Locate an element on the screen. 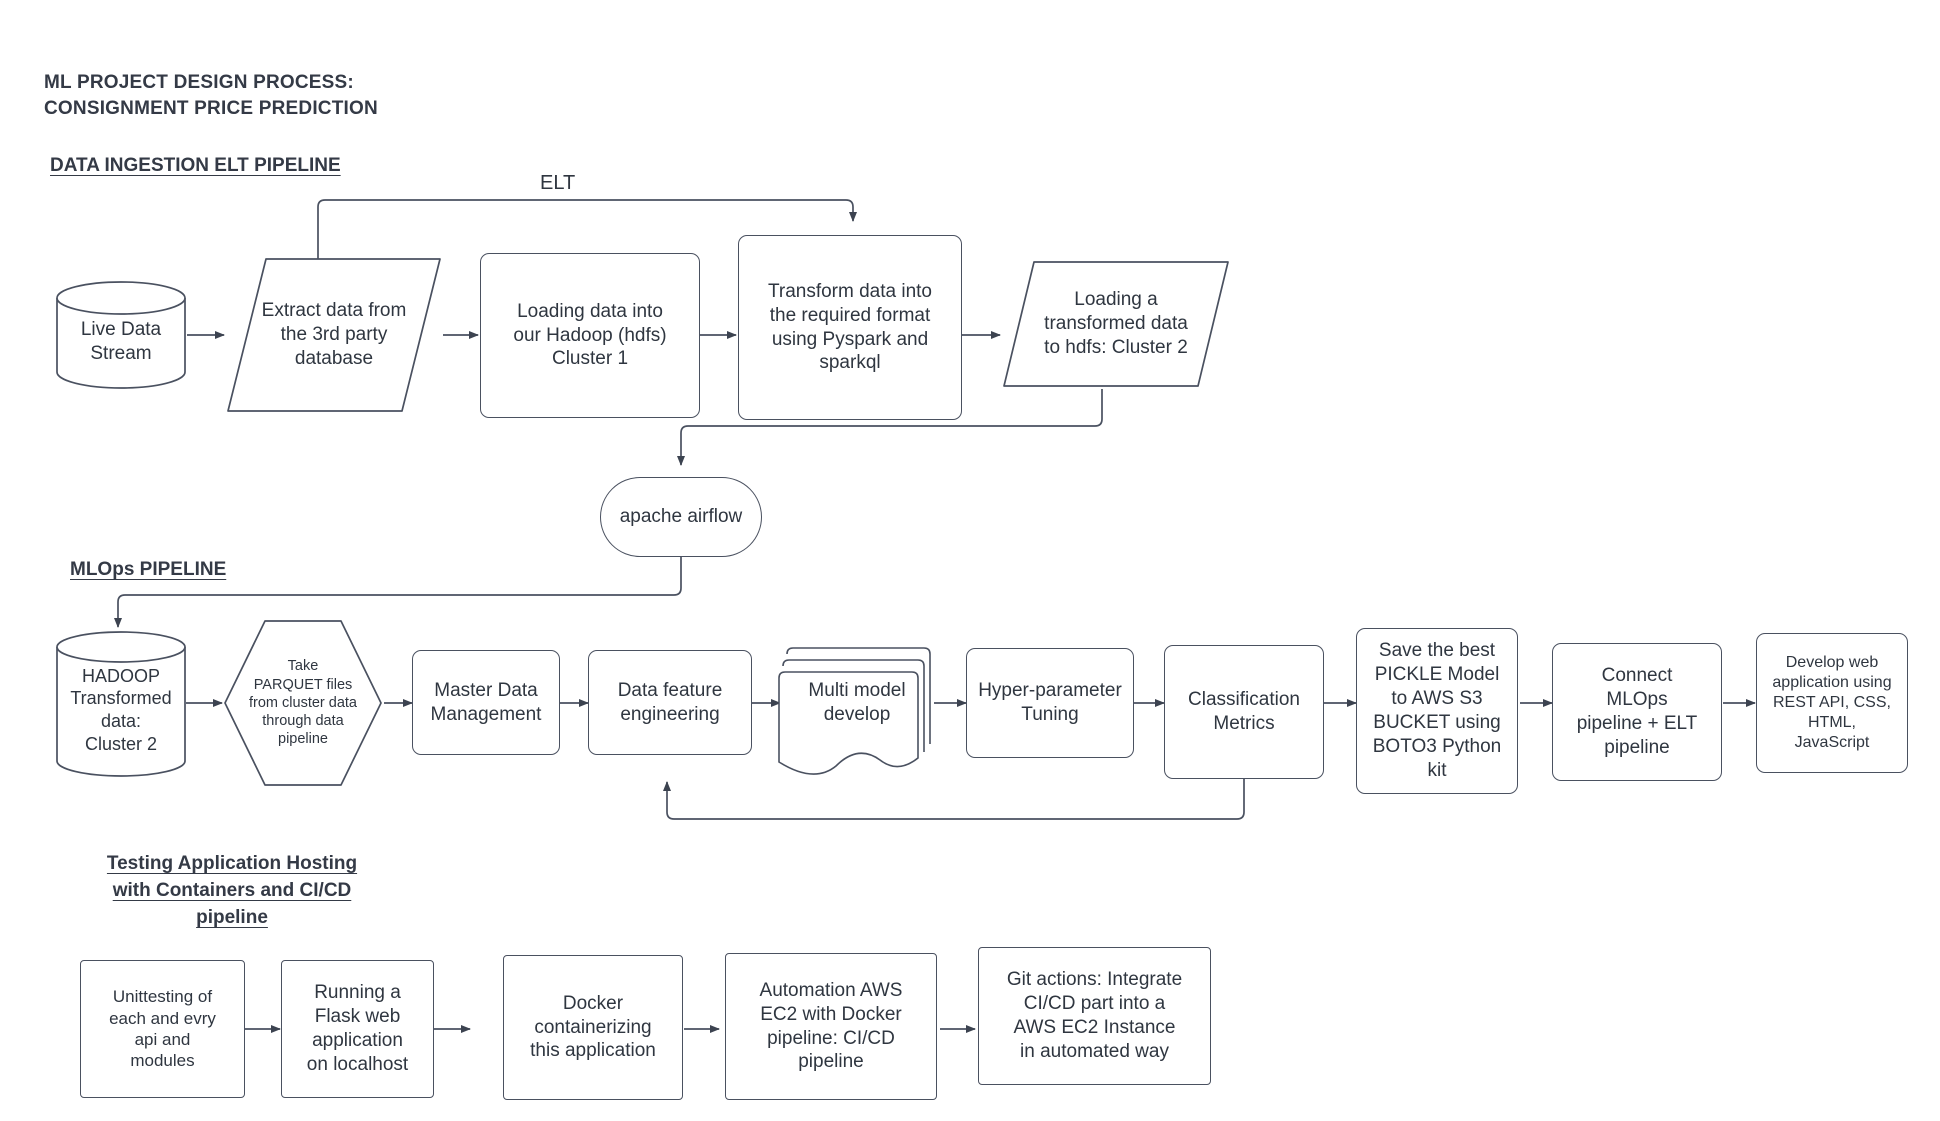 This screenshot has height=1121, width=1940. node-label: Classification Metrics is located at coordinates (1244, 711).